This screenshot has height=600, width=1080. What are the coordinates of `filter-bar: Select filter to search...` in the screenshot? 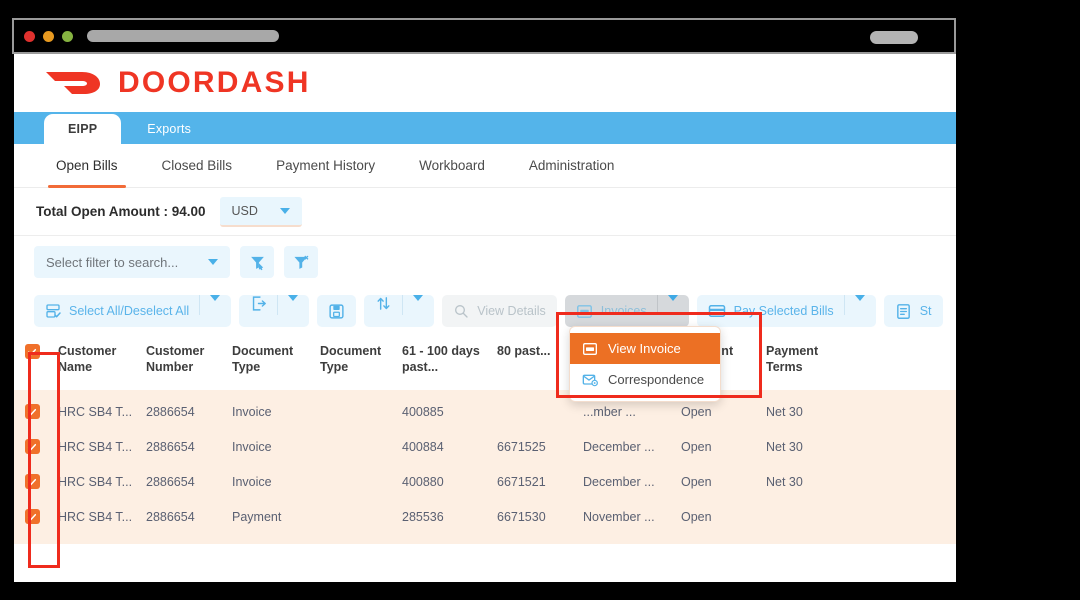 It's located at (485, 262).